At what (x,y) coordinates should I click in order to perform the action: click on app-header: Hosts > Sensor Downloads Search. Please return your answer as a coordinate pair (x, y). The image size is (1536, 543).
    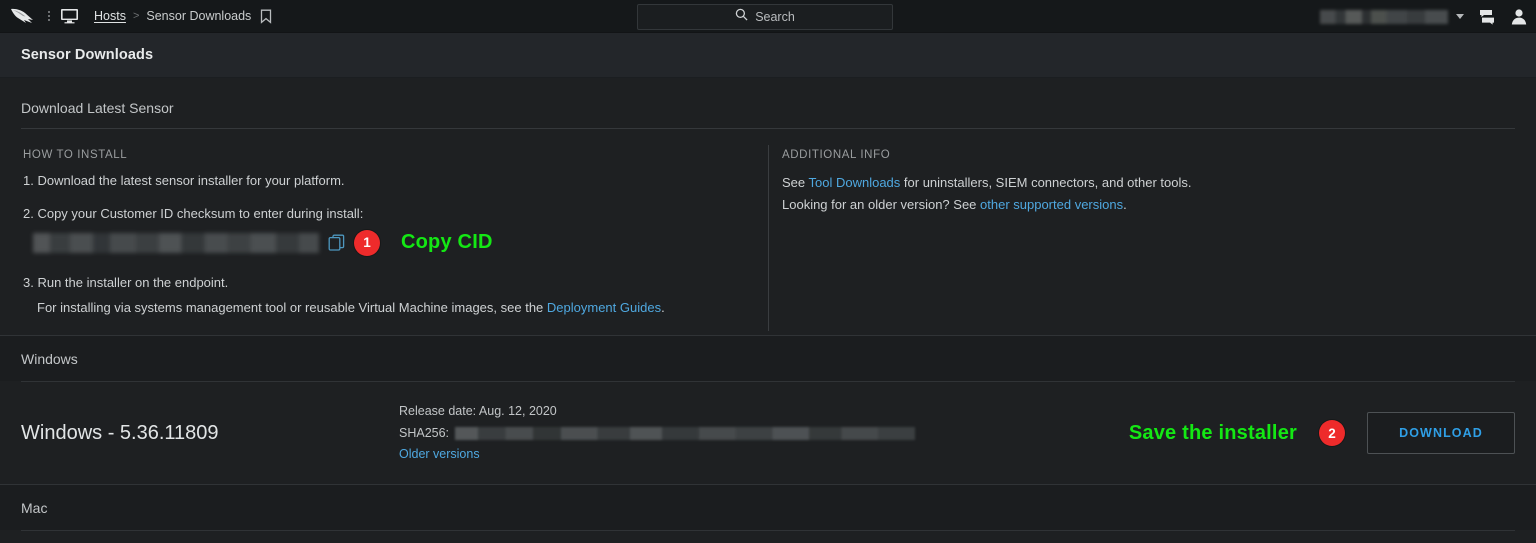
    Looking at the image, I should click on (768, 16).